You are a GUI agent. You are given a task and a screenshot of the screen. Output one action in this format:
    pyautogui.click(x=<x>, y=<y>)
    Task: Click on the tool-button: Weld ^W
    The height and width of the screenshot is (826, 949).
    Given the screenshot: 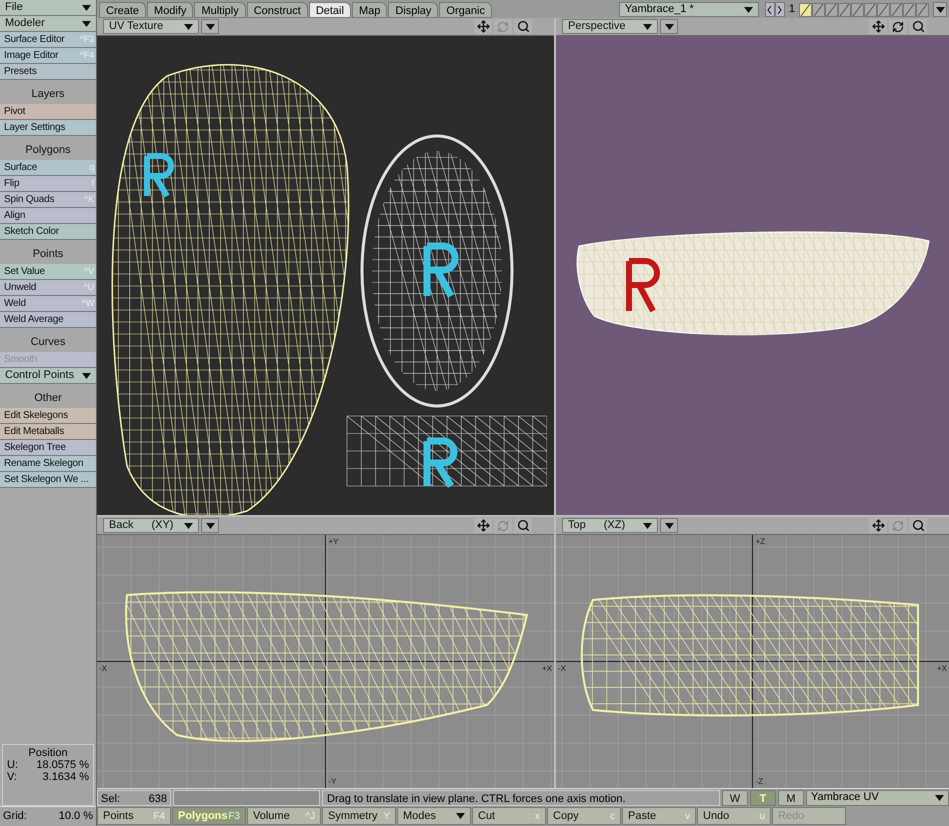 What is the action you would take?
    pyautogui.click(x=48, y=304)
    